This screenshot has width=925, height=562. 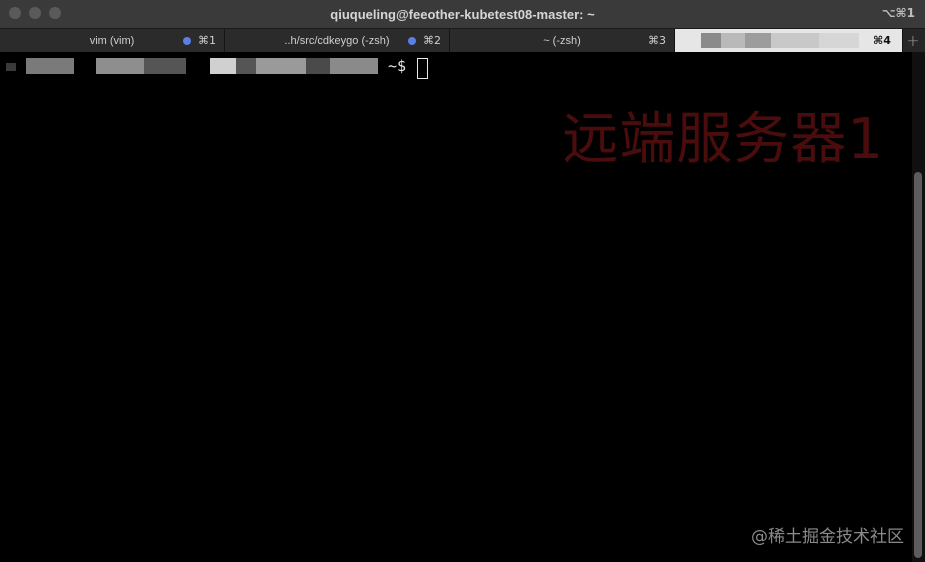 I want to click on close-button, so click(x=15, y=13).